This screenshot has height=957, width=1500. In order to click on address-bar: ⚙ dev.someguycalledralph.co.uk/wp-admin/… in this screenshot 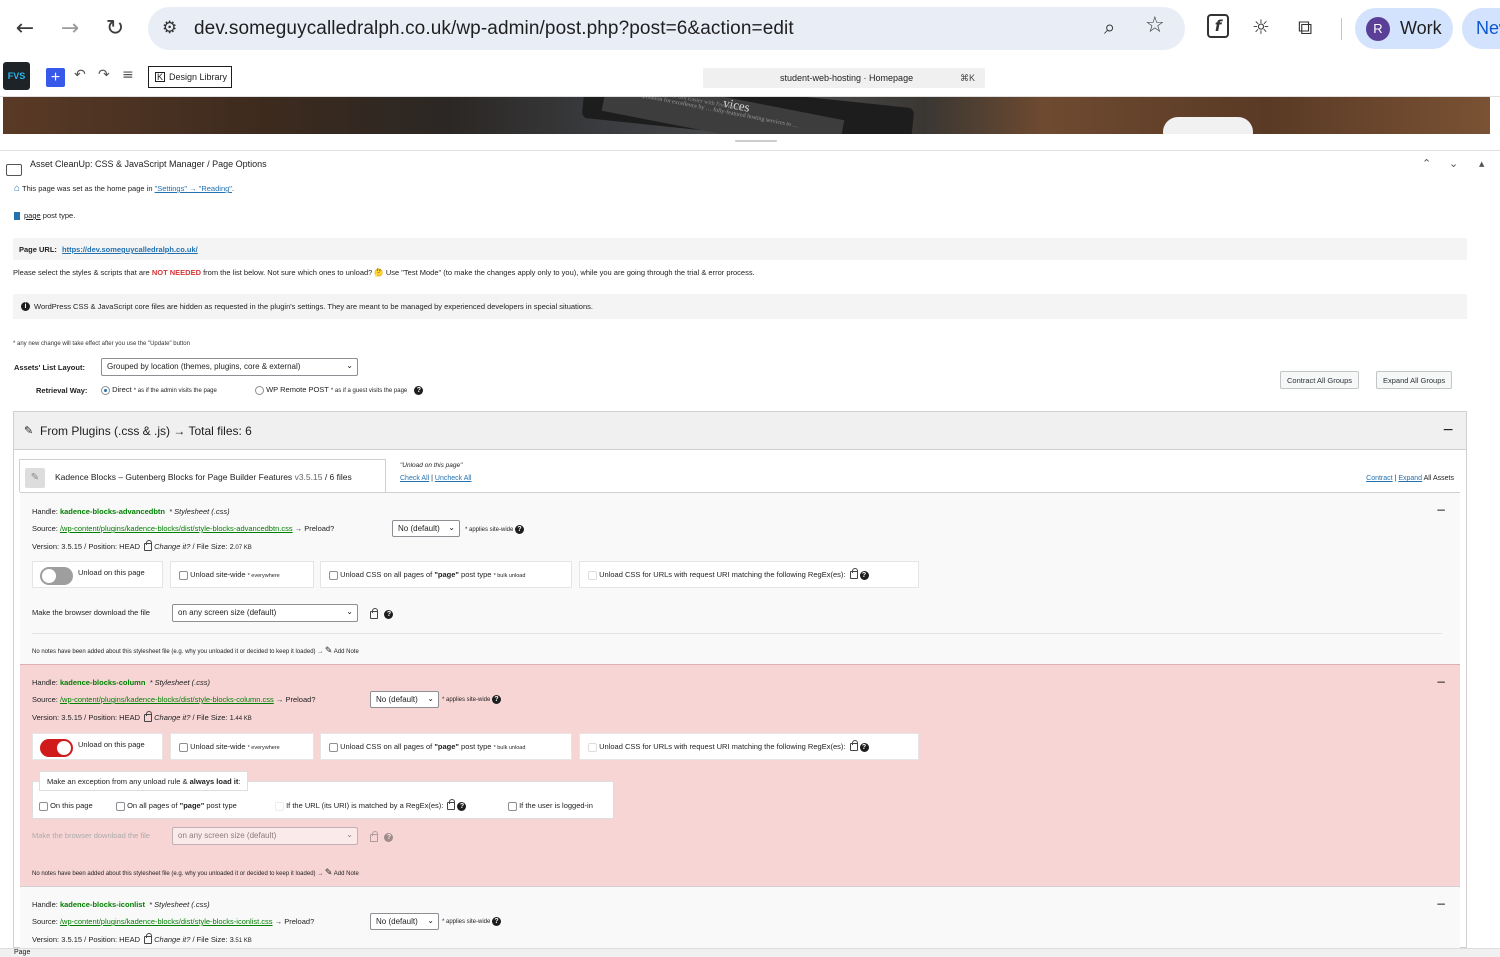, I will do `click(666, 28)`.